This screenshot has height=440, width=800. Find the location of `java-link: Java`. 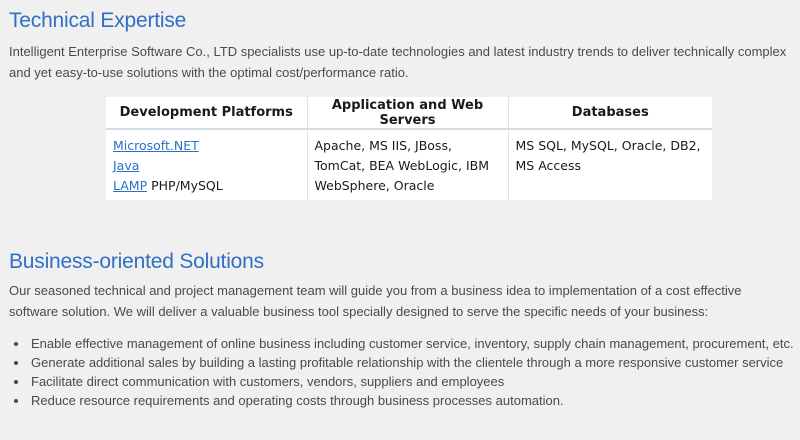

java-link: Java is located at coordinates (126, 165).